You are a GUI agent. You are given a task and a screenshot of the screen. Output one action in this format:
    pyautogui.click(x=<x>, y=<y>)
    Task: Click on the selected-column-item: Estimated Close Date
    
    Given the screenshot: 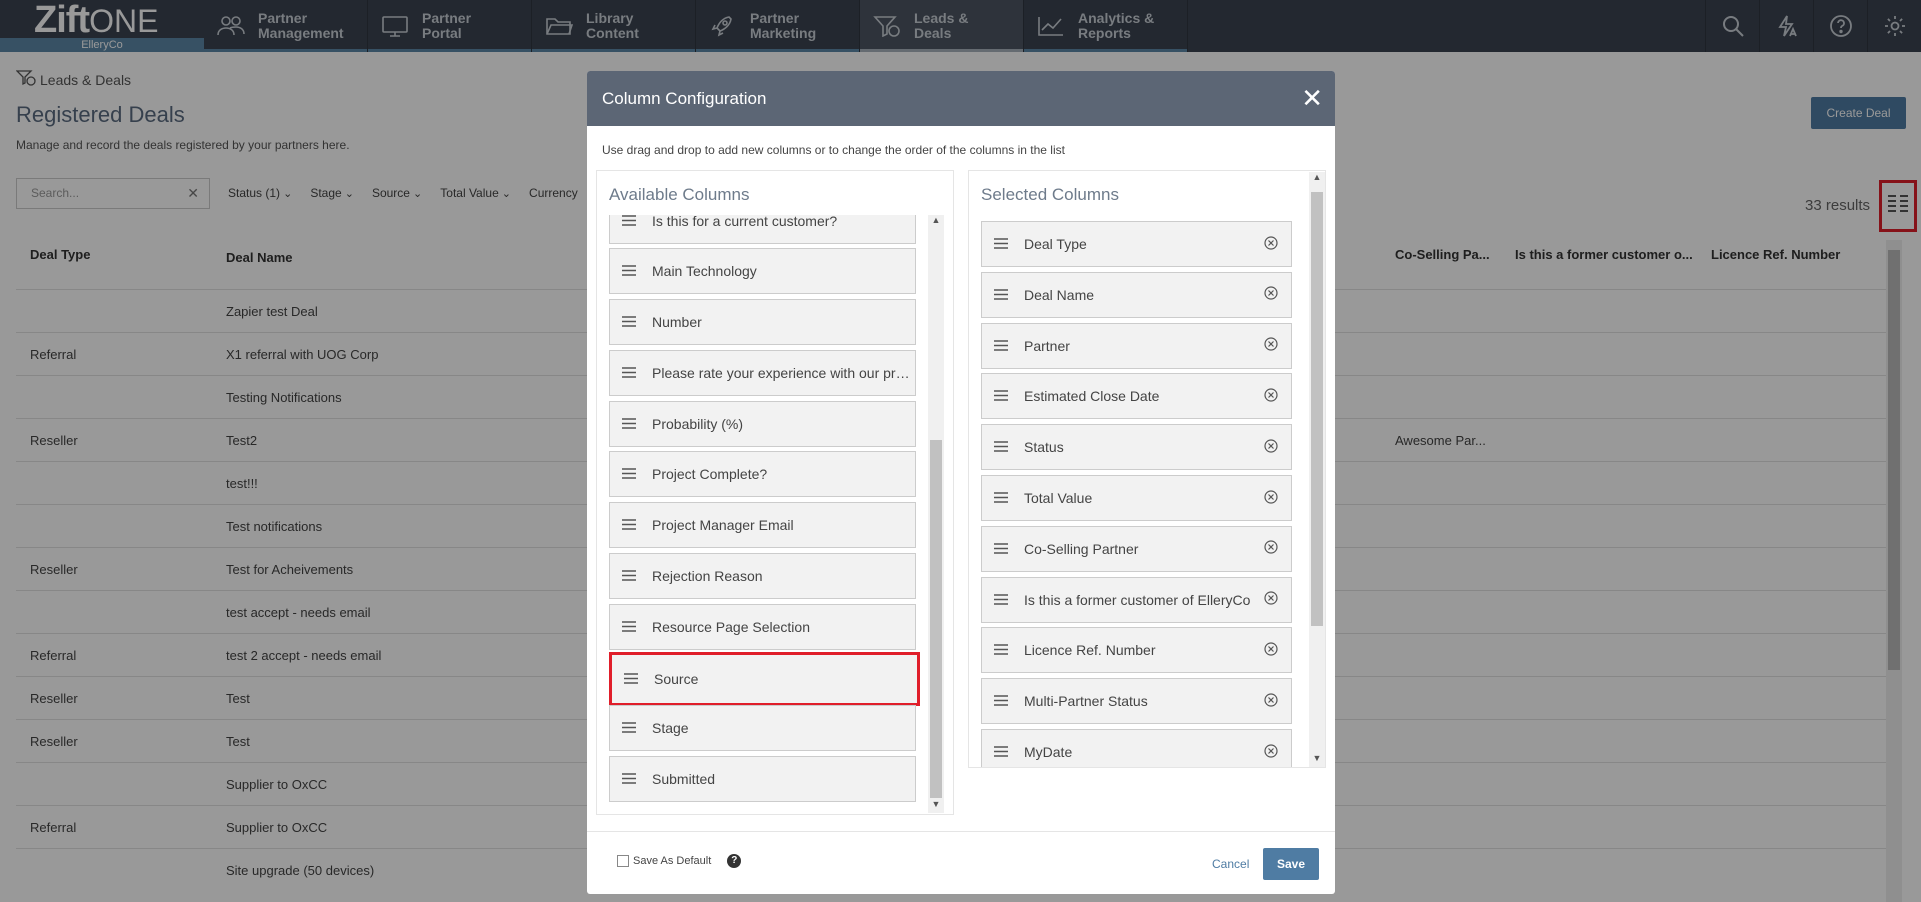 What is the action you would take?
    pyautogui.click(x=1136, y=396)
    